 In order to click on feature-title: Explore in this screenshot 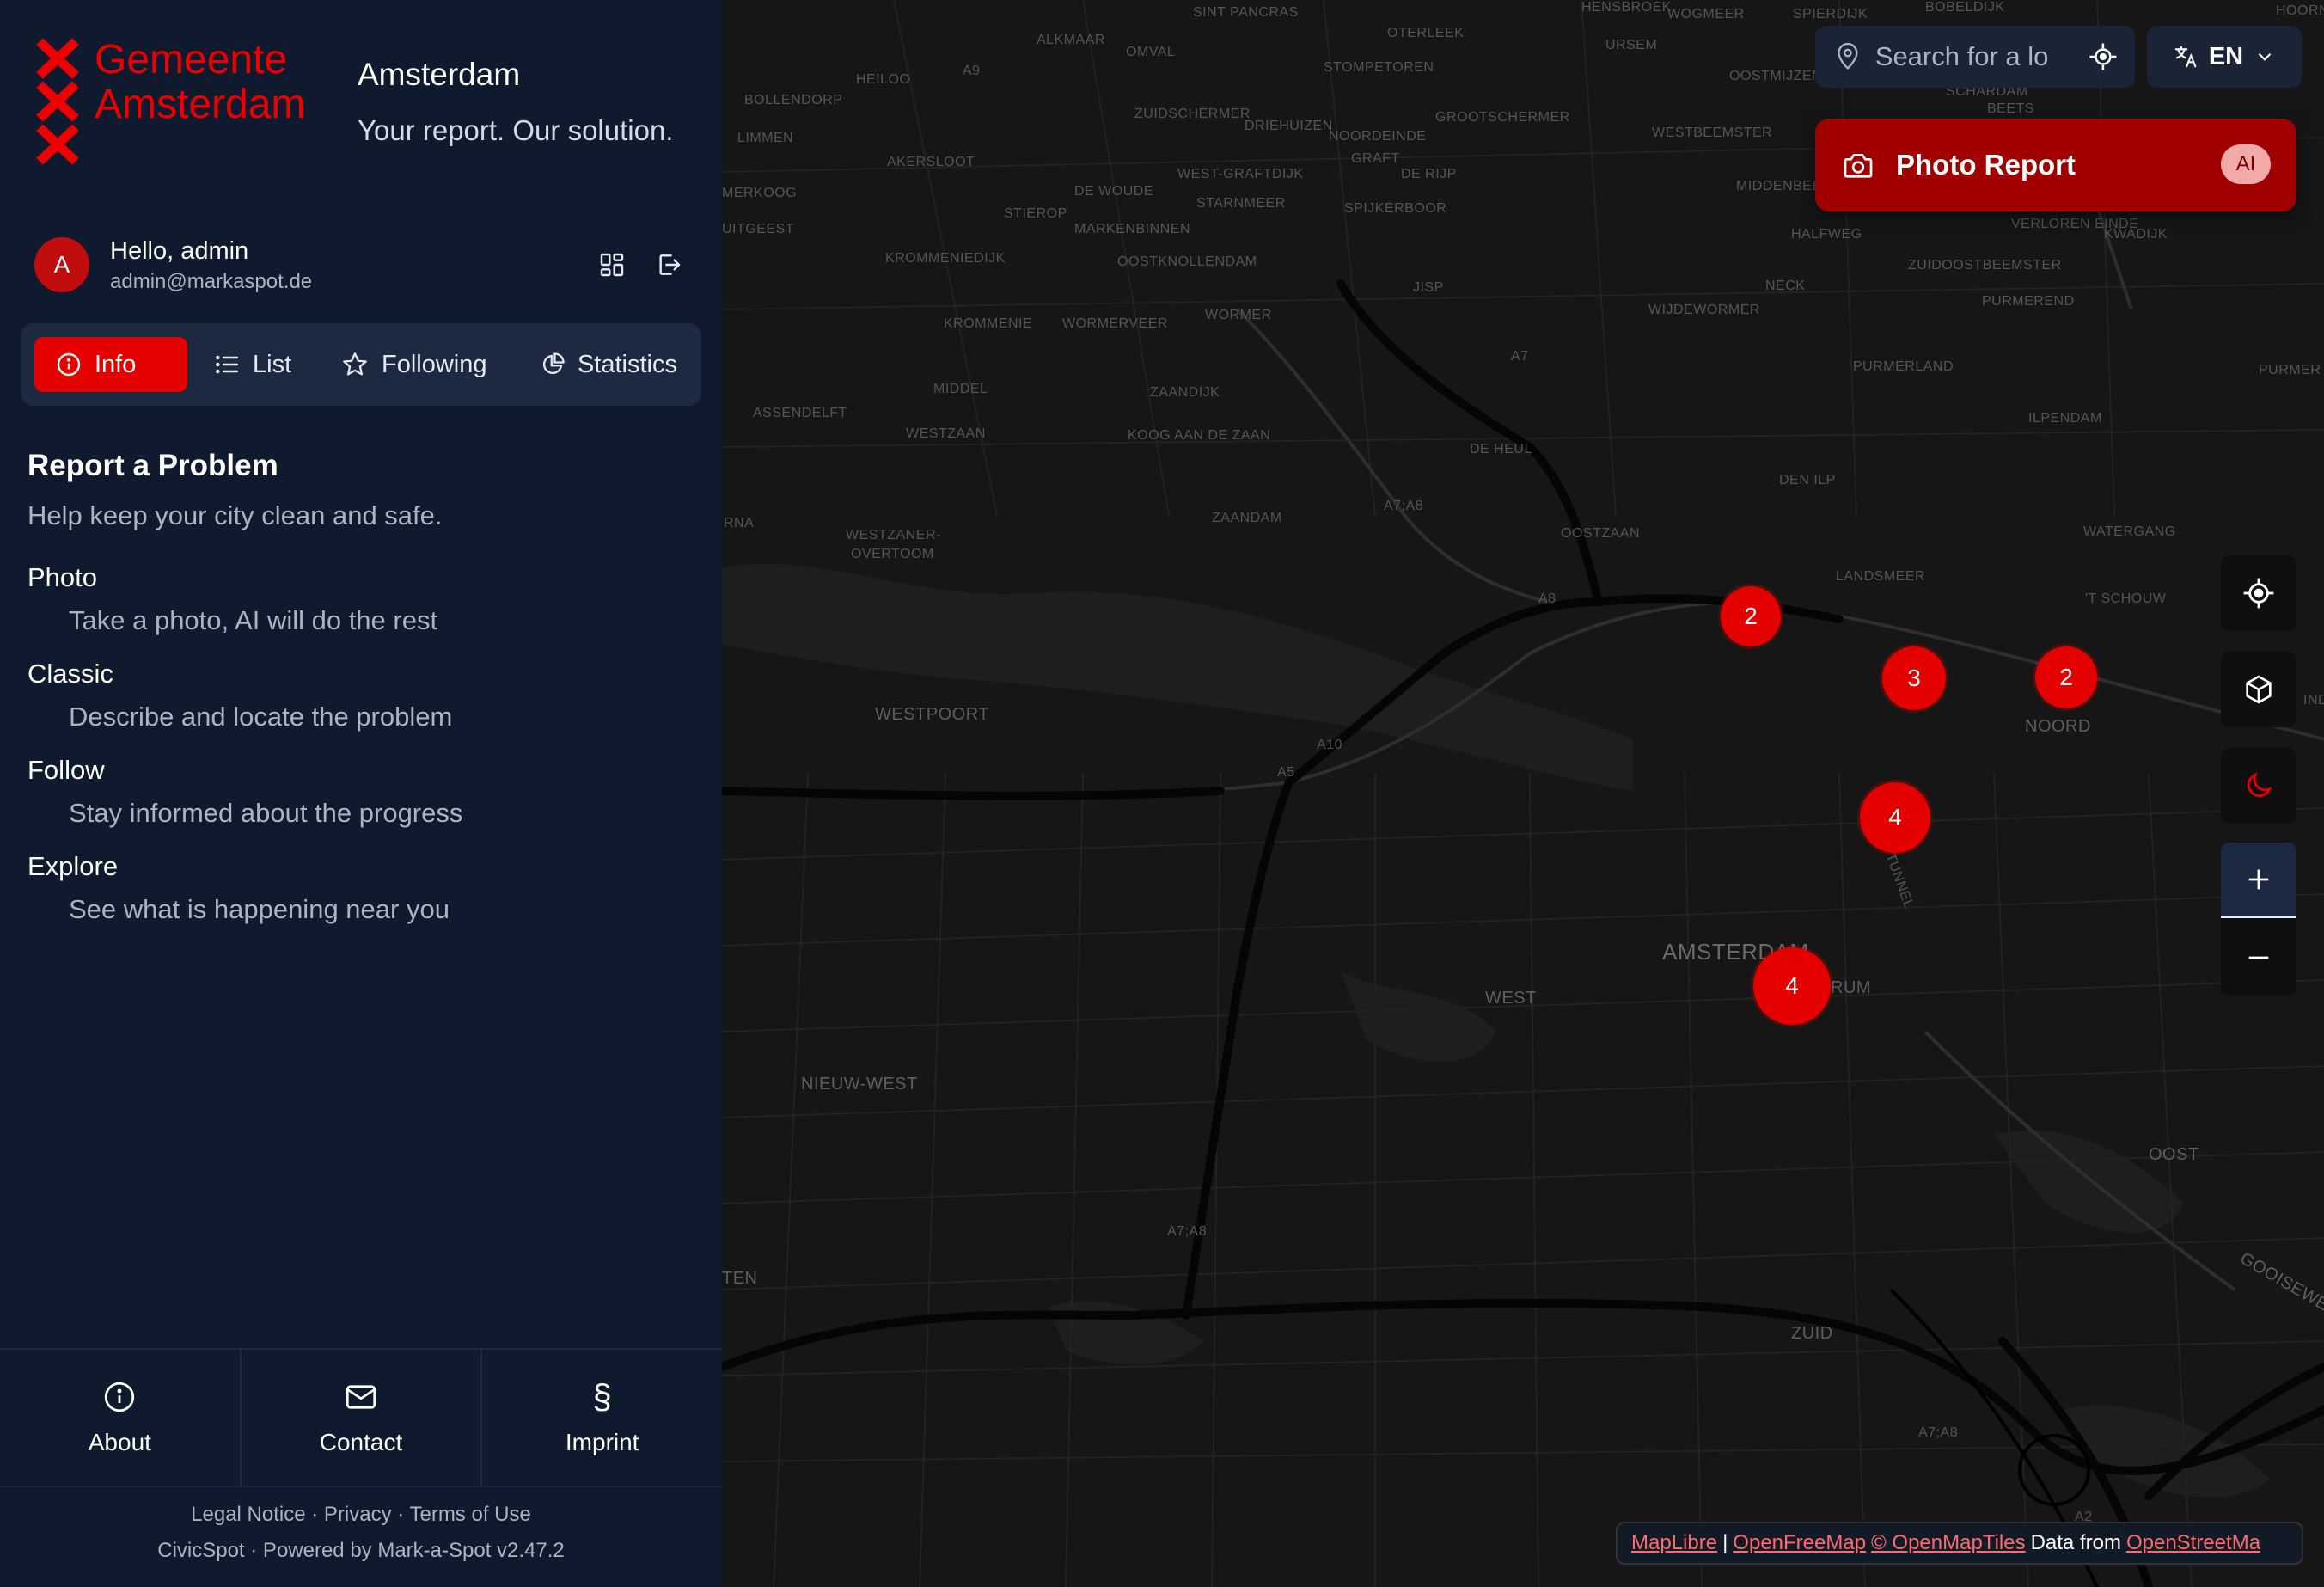, I will do `click(74, 866)`.